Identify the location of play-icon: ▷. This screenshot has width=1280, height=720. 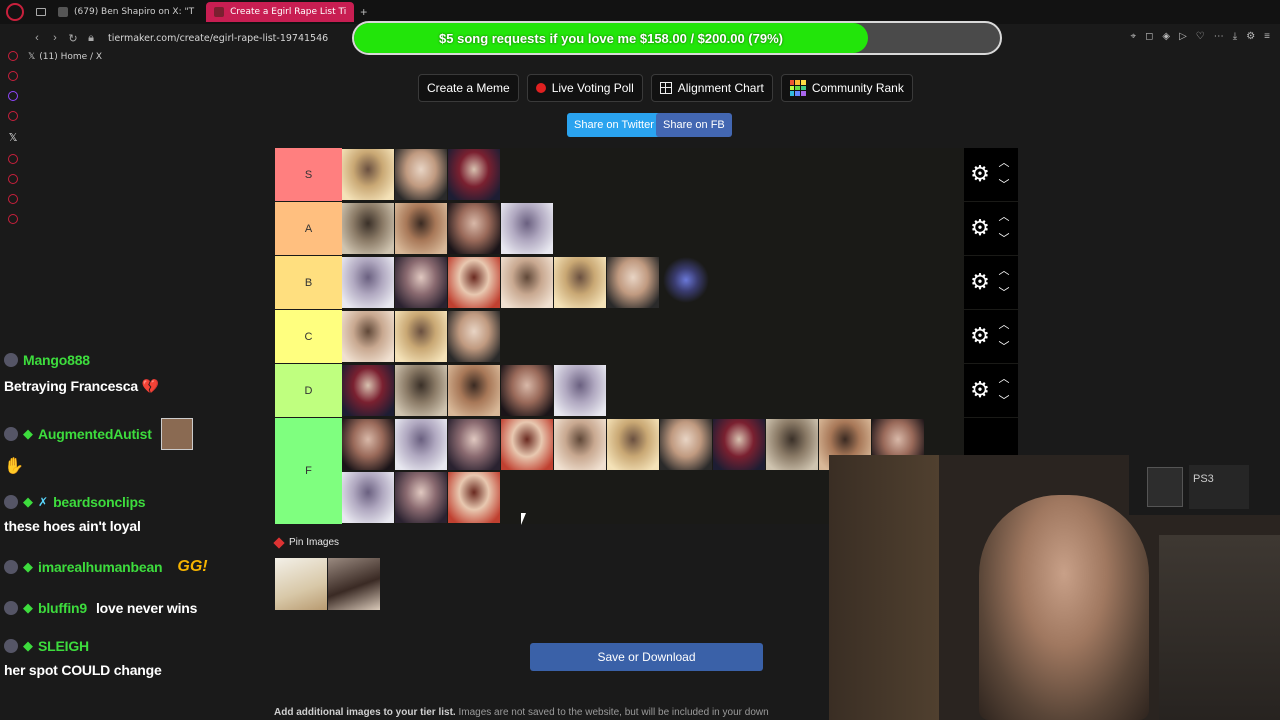
(1183, 36).